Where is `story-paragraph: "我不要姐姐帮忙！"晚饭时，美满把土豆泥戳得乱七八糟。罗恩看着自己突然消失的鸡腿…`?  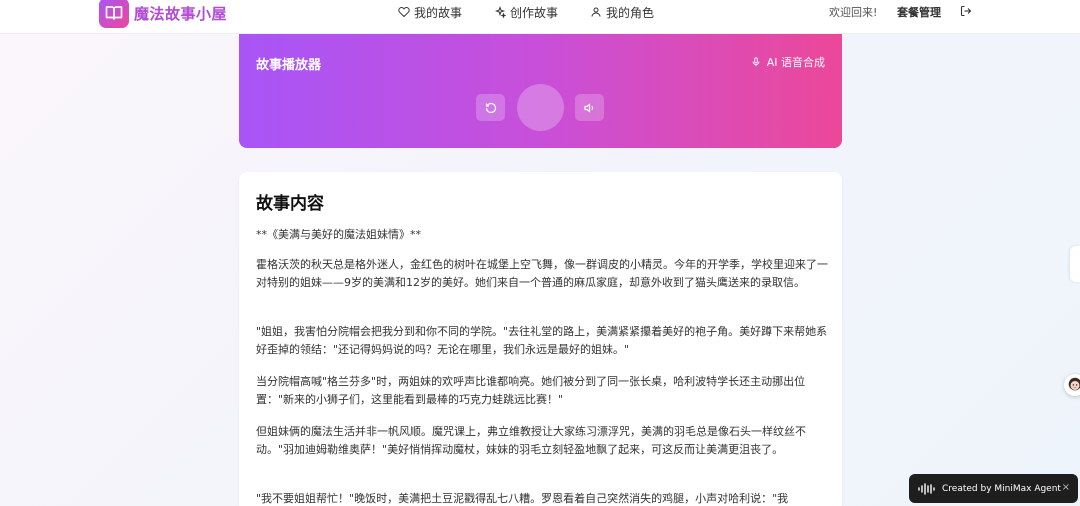
story-paragraph: "我不要姐姐帮忙！"晚饭时，美满把土豆泥戳得乱七八糟。罗恩看着自己突然消失的鸡腿… is located at coordinates (522, 498).